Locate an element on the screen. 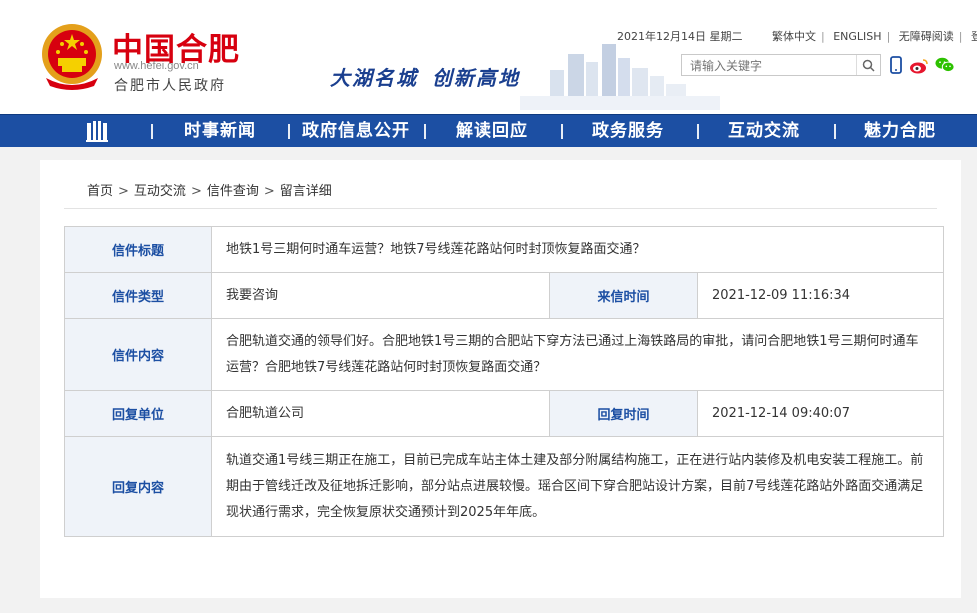  reply-time-label: 回复时间 is located at coordinates (623, 413).